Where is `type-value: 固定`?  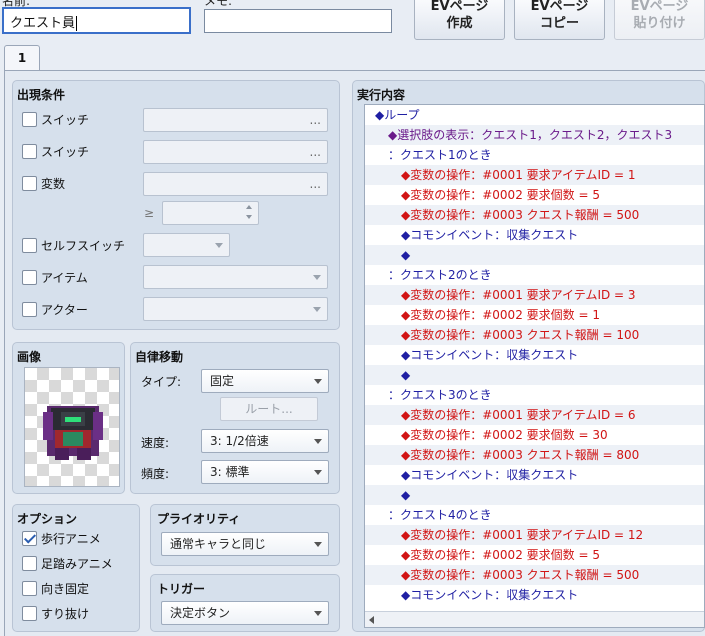
type-value: 固定 is located at coordinates (222, 381).